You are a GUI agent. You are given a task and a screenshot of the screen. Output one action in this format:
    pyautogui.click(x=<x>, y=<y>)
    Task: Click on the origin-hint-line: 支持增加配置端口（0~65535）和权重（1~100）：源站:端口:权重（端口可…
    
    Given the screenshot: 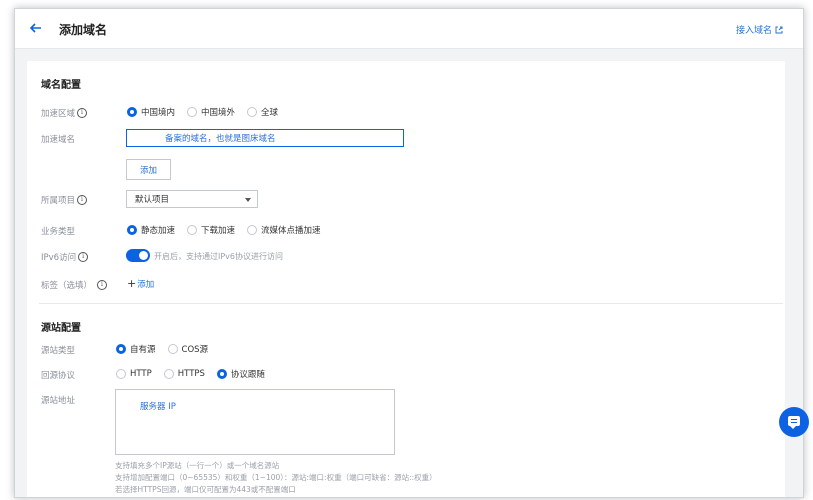 What is the action you would take?
    pyautogui.click(x=276, y=477)
    